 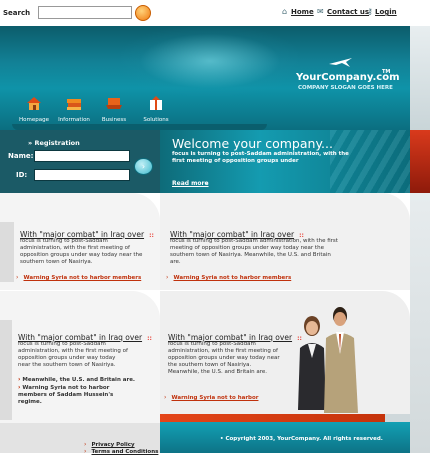 I want to click on nav-item-homepage: Homepage, so click(x=34, y=109).